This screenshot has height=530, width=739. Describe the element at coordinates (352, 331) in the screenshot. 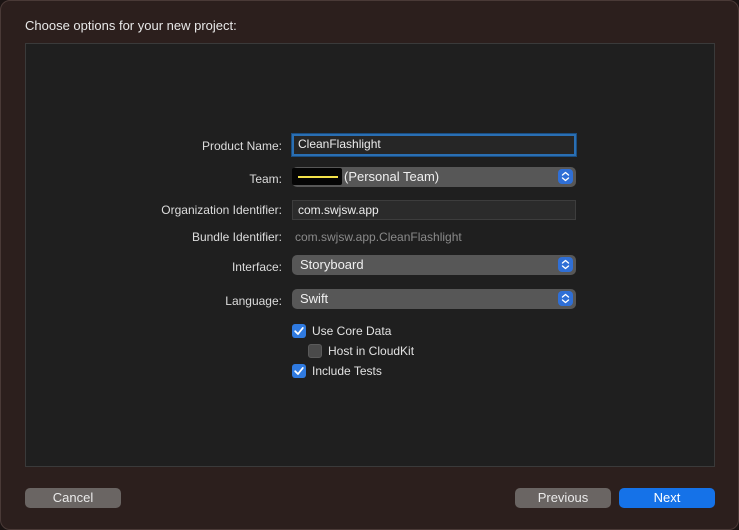

I see `use-core-data-label: Use Core Data` at that location.